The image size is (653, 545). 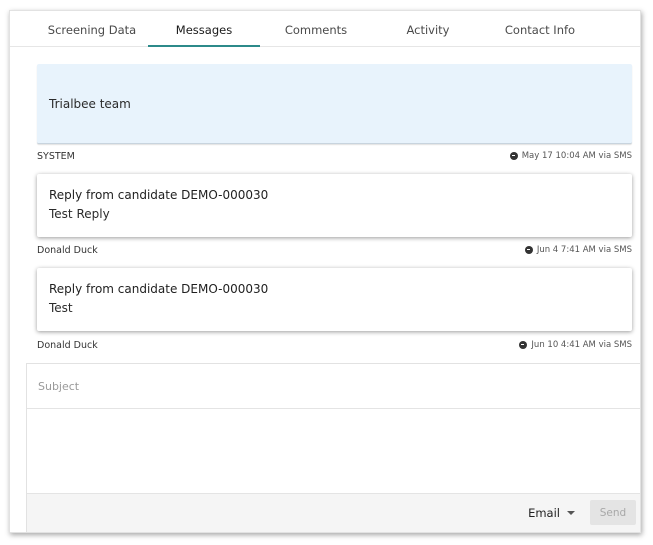 What do you see at coordinates (584, 250) in the screenshot?
I see `message-timestamp: Jun 4 7:41 AM via SMS` at bounding box center [584, 250].